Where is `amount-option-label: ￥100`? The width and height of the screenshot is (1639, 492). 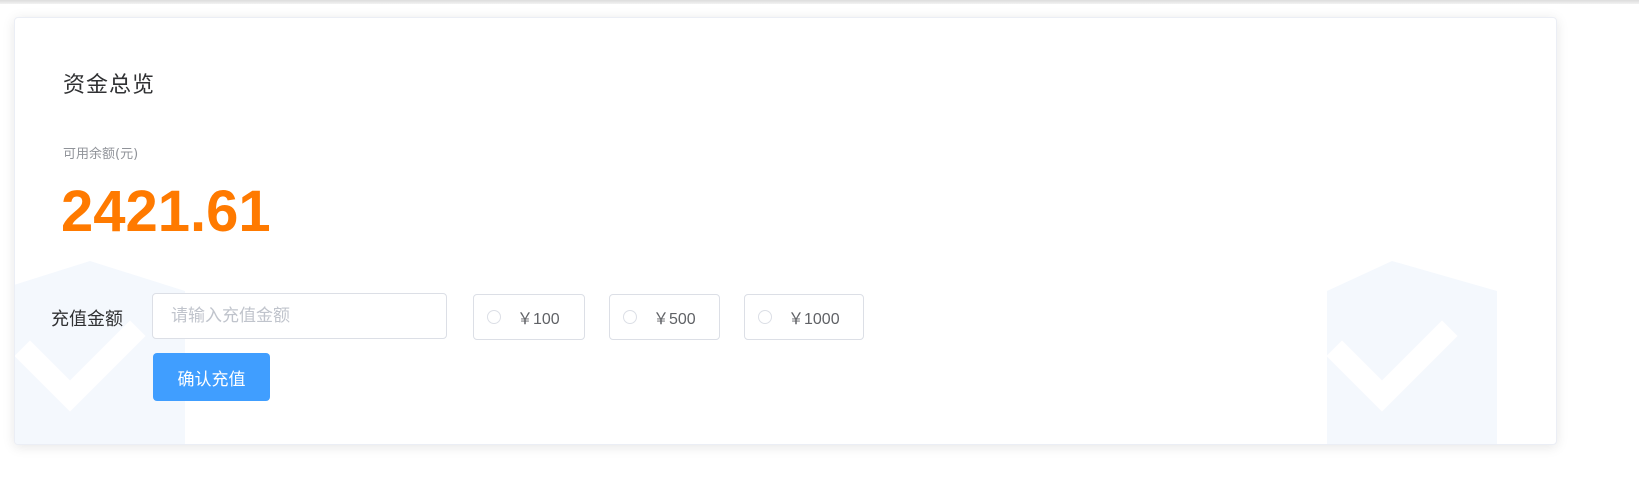 amount-option-label: ￥100 is located at coordinates (538, 319).